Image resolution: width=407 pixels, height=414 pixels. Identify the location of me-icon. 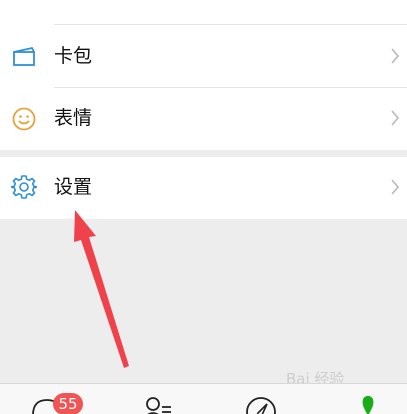
(368, 405).